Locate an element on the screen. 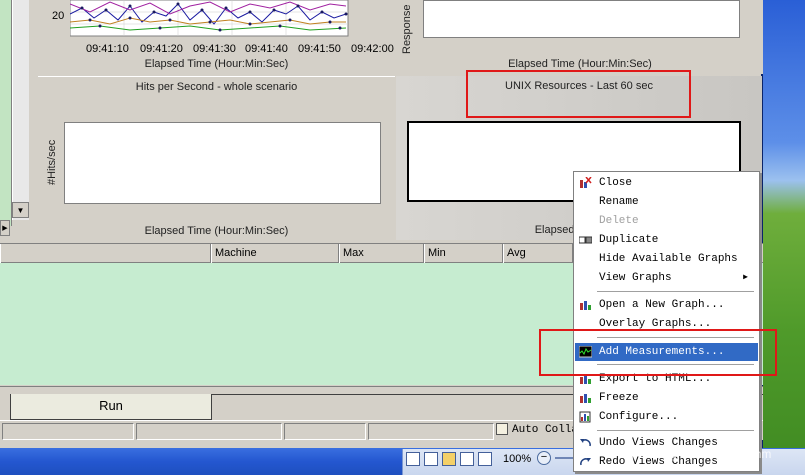 Image resolution: width=805 pixels, height=475 pixels. column-header-blank is located at coordinates (105, 253).